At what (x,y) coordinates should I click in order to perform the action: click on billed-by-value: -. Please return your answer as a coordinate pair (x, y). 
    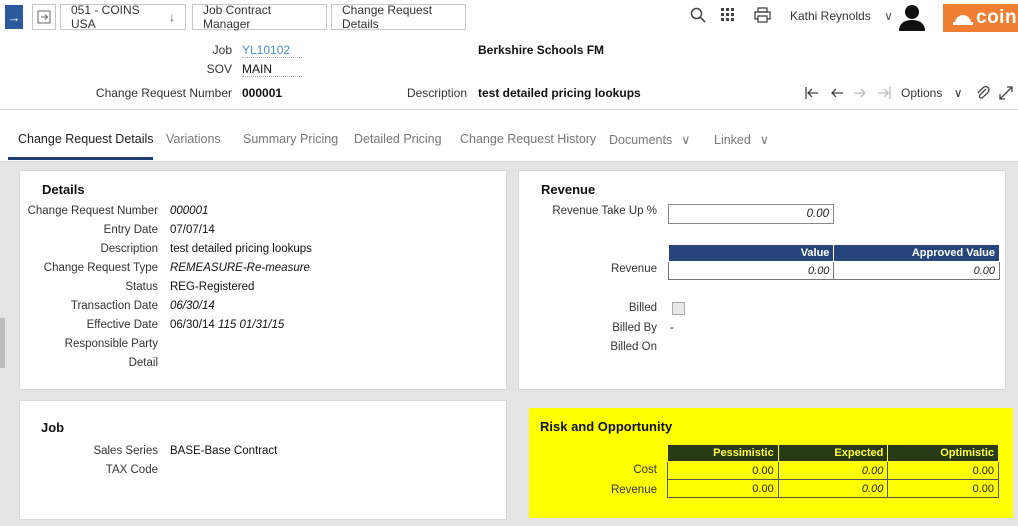
    Looking at the image, I should click on (672, 328).